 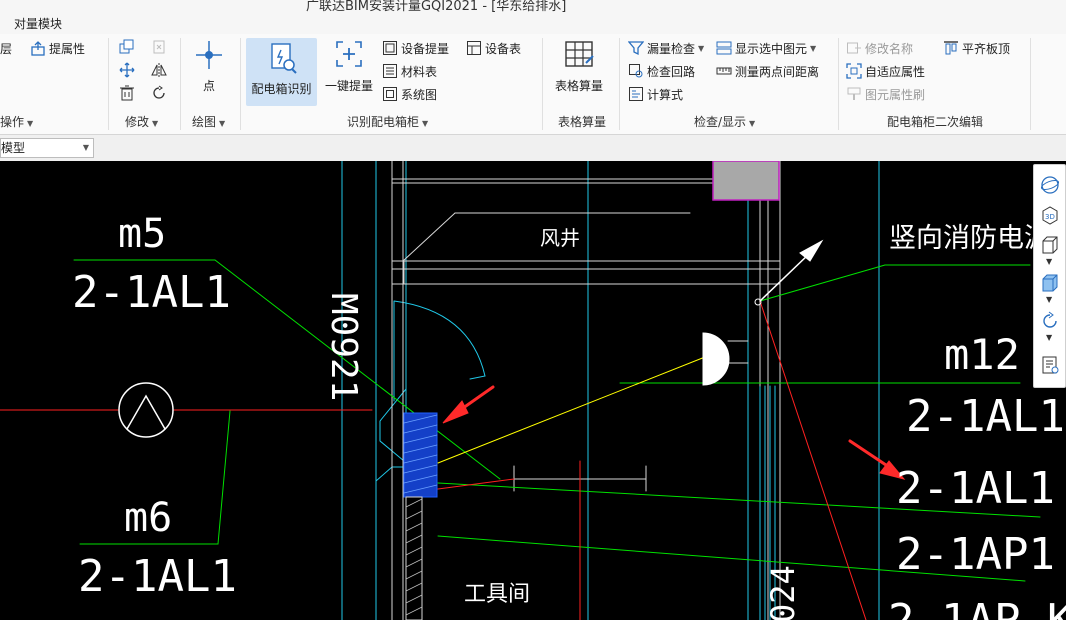 What do you see at coordinates (774, 272) in the screenshot?
I see `column` at bounding box center [774, 272].